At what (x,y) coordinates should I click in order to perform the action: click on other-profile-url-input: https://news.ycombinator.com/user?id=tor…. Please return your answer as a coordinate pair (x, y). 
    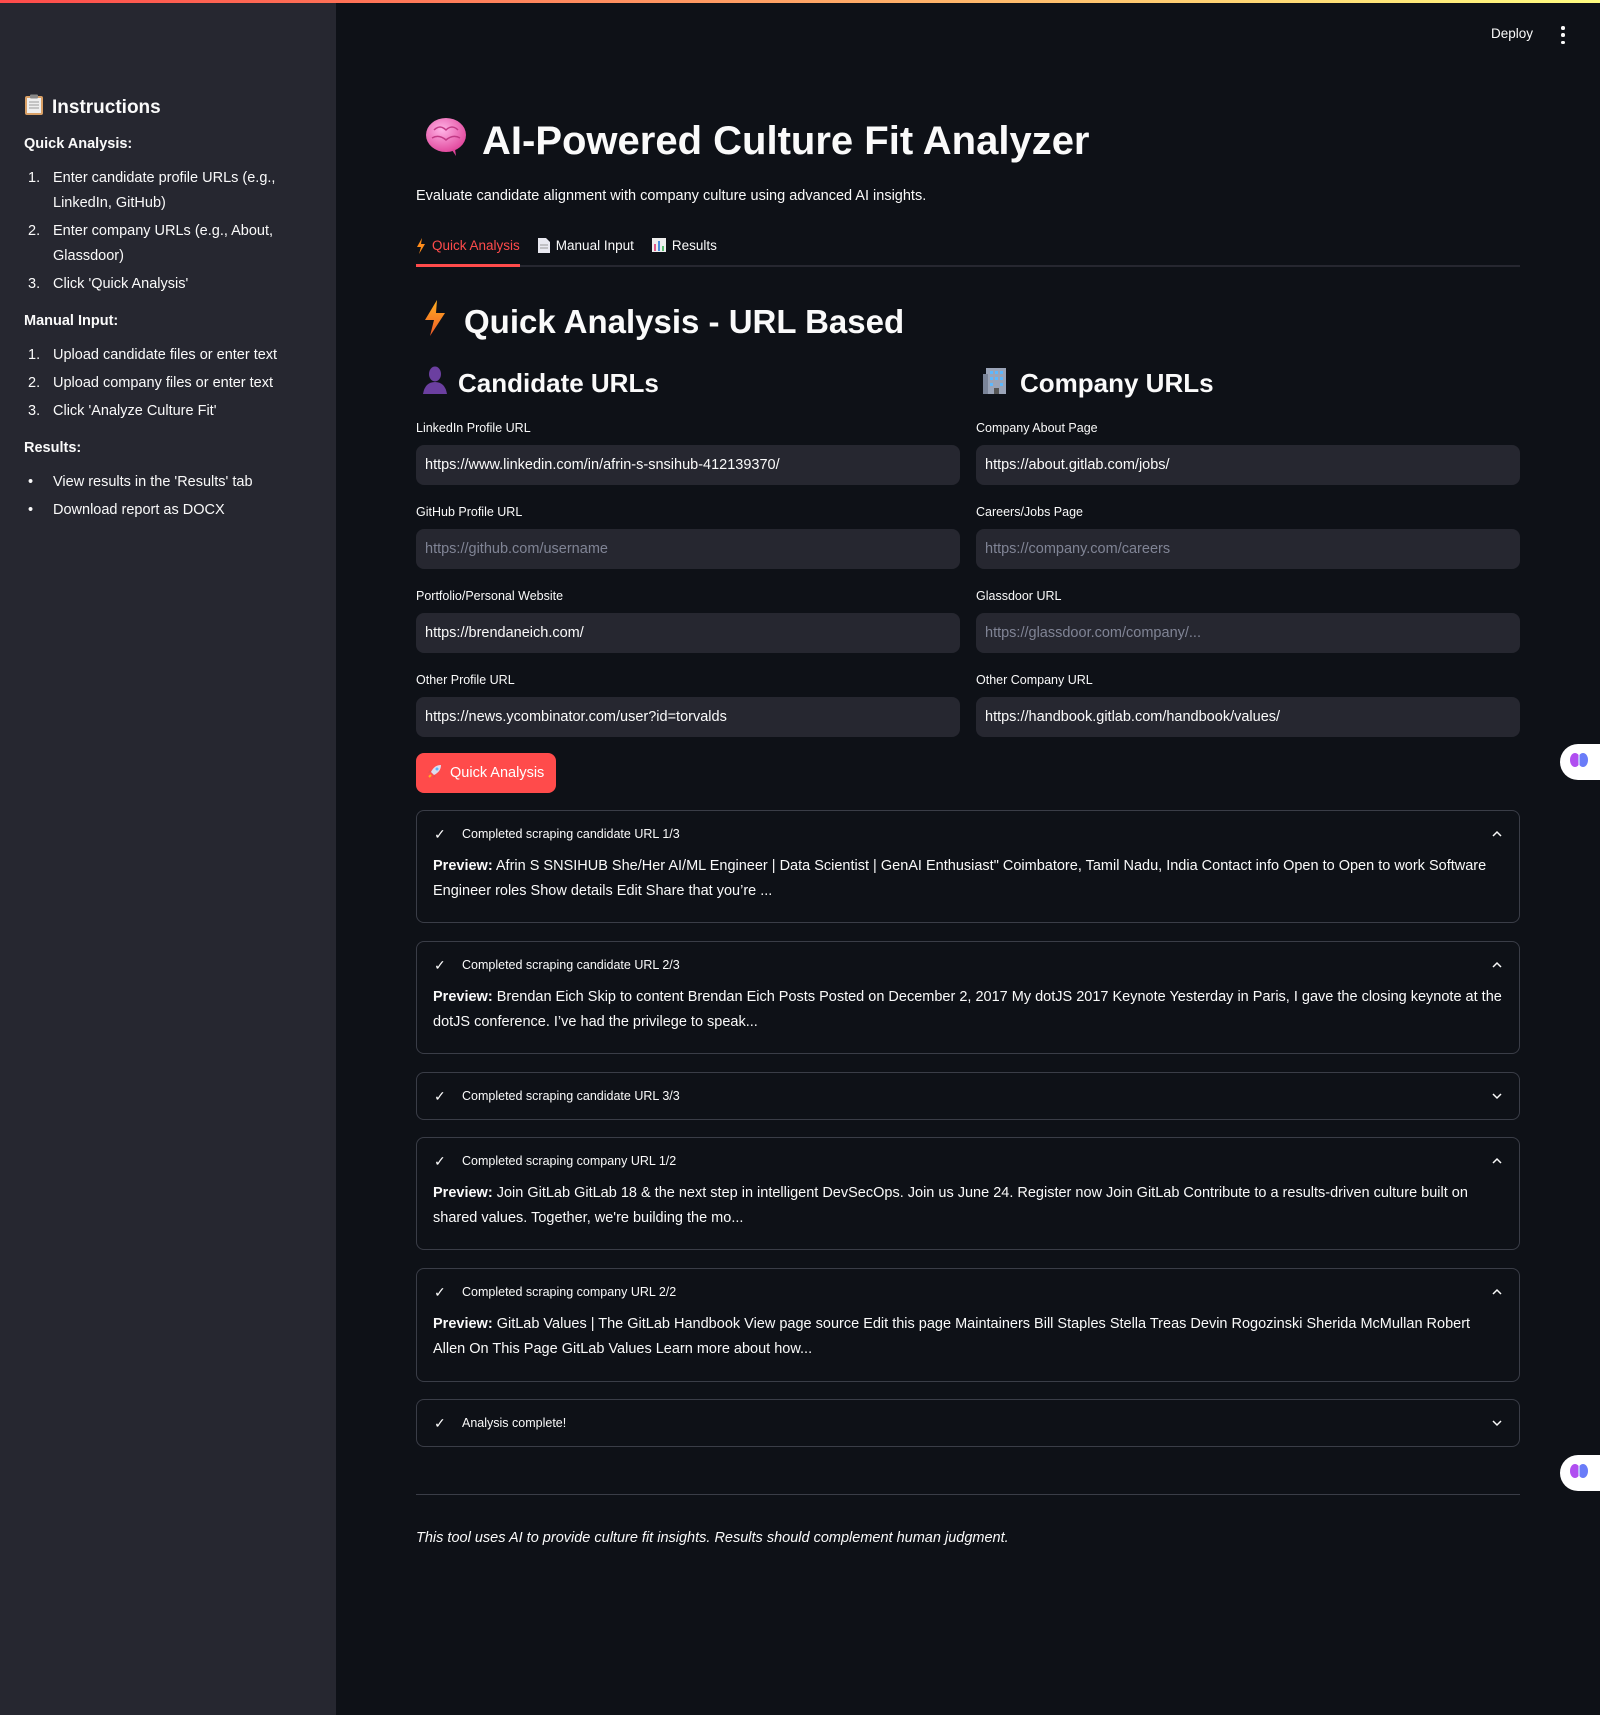
    Looking at the image, I should click on (688, 717).